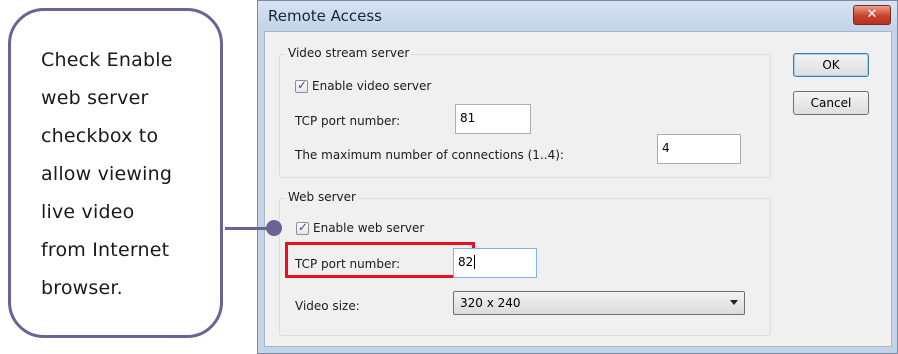  What do you see at coordinates (107, 174) in the screenshot?
I see `callout-line-4: allow viewing` at bounding box center [107, 174].